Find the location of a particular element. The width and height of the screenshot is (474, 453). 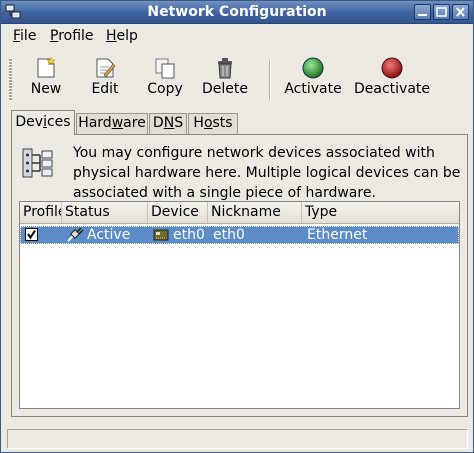

nickname-cell: eth0 is located at coordinates (229, 235).